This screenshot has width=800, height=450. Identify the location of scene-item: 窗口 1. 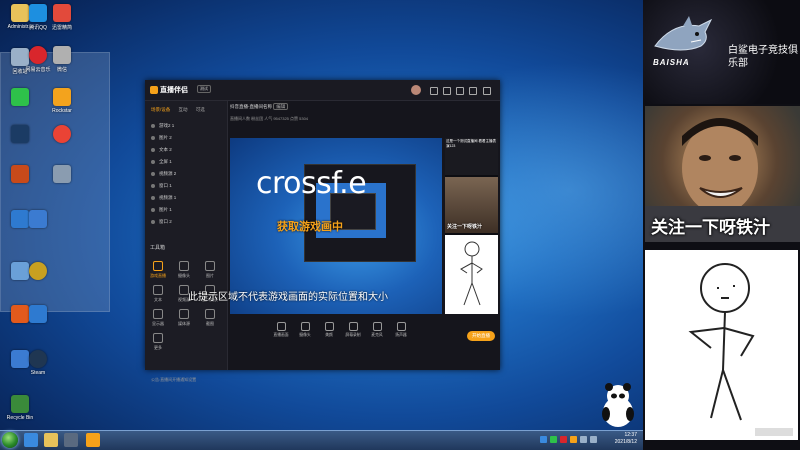
(161, 186).